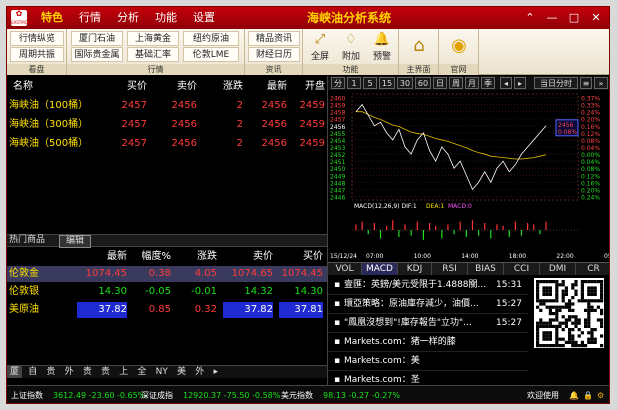 This screenshot has width=618, height=410. I want to click on col-change: 涨跌, so click(233, 86).